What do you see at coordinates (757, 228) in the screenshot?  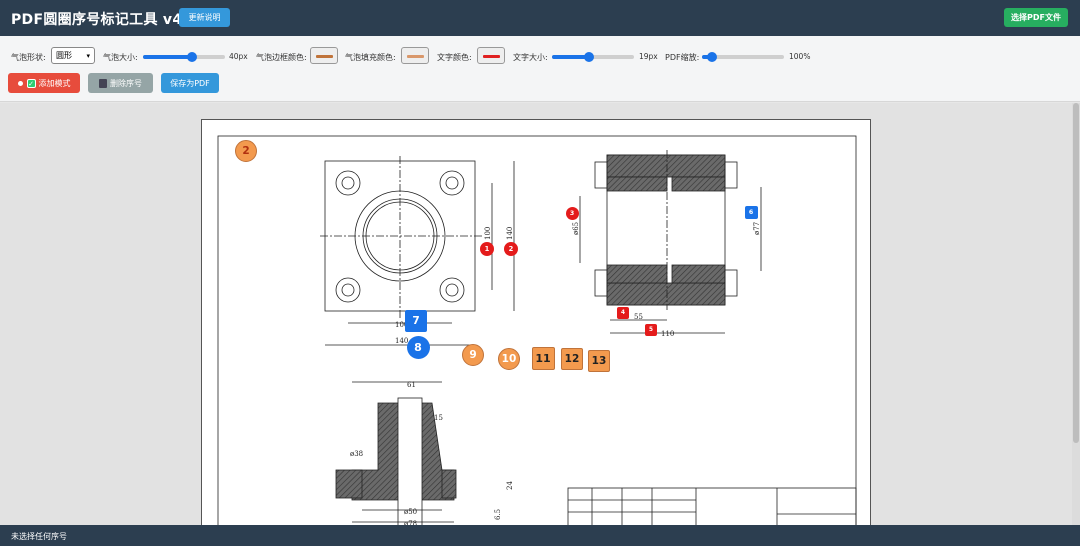 I see `dim-label: ø77` at bounding box center [757, 228].